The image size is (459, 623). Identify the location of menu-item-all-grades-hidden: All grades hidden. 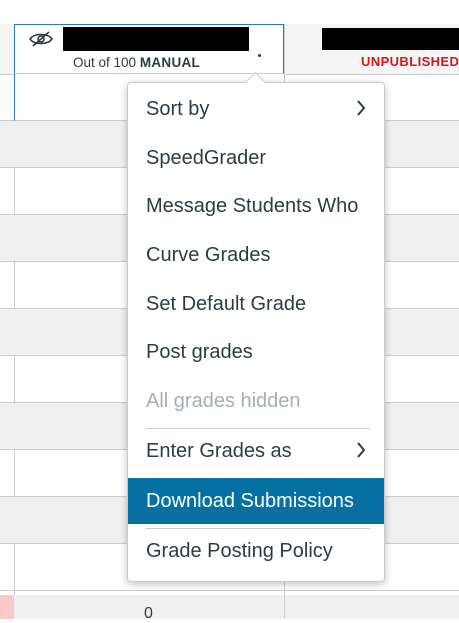
(256, 401).